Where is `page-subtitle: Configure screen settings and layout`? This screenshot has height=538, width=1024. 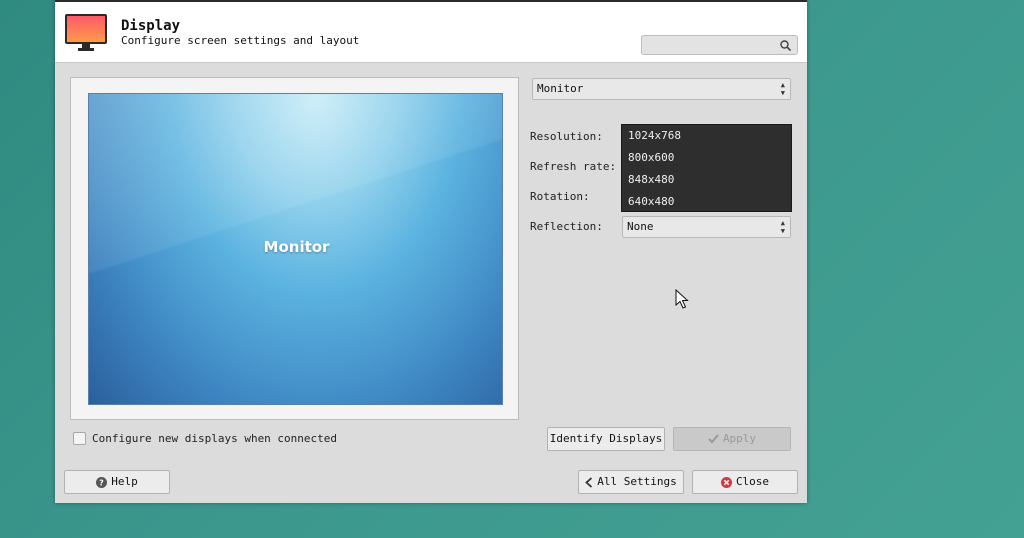 page-subtitle: Configure screen settings and layout is located at coordinates (240, 40).